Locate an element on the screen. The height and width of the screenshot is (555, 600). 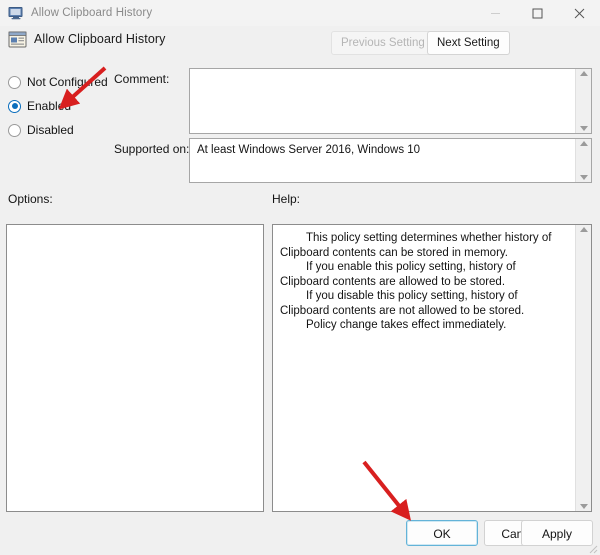
options-label: Options: is located at coordinates (30, 199).